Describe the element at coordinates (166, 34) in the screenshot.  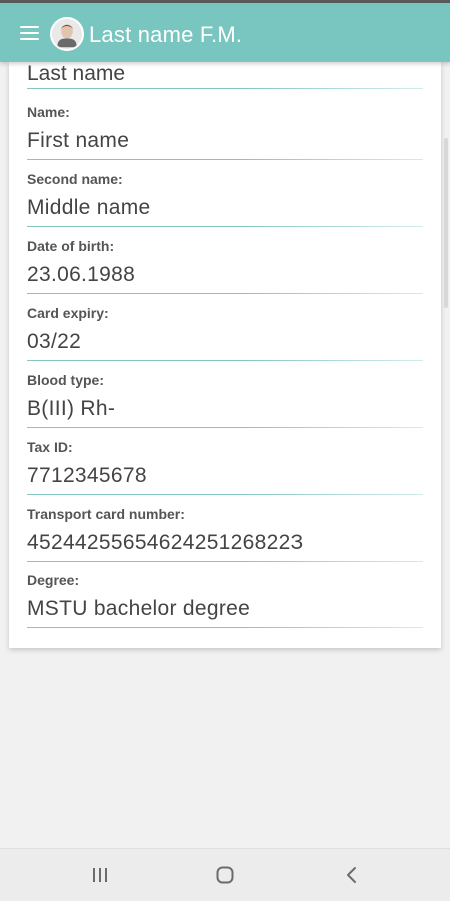
I see `page-title: Last name F.M.` at that location.